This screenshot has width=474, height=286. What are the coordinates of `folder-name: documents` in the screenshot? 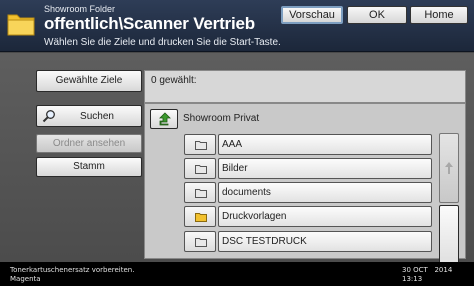 It's located at (325, 192).